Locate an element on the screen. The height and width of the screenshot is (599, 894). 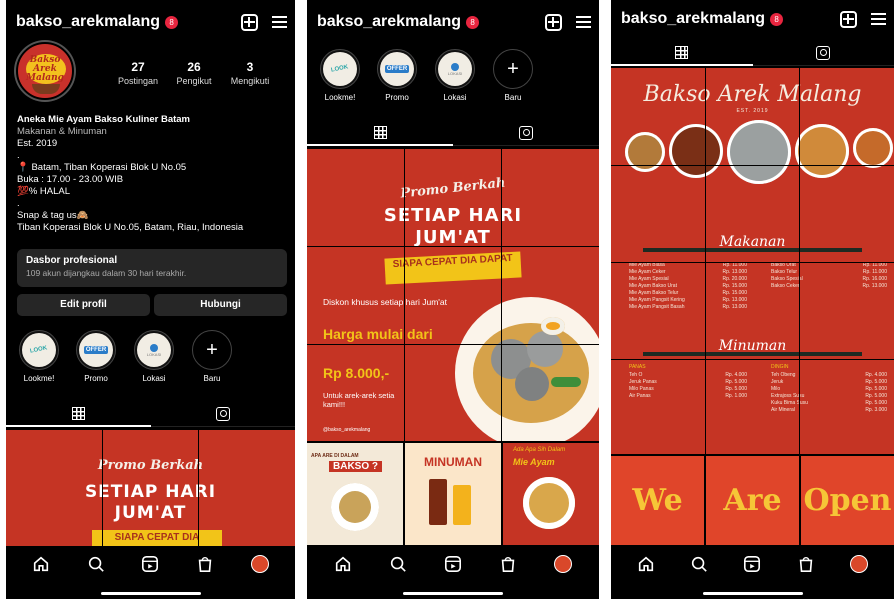
post-are: Are is located at coordinates (752, 500).